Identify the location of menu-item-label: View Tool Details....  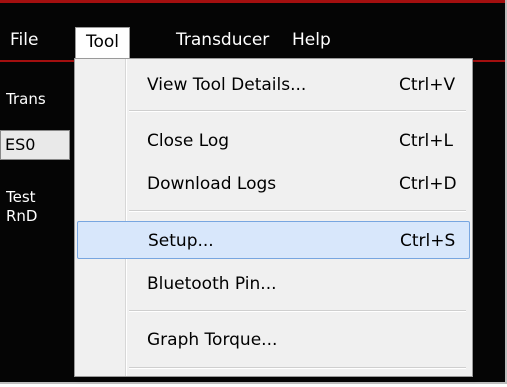
(227, 85).